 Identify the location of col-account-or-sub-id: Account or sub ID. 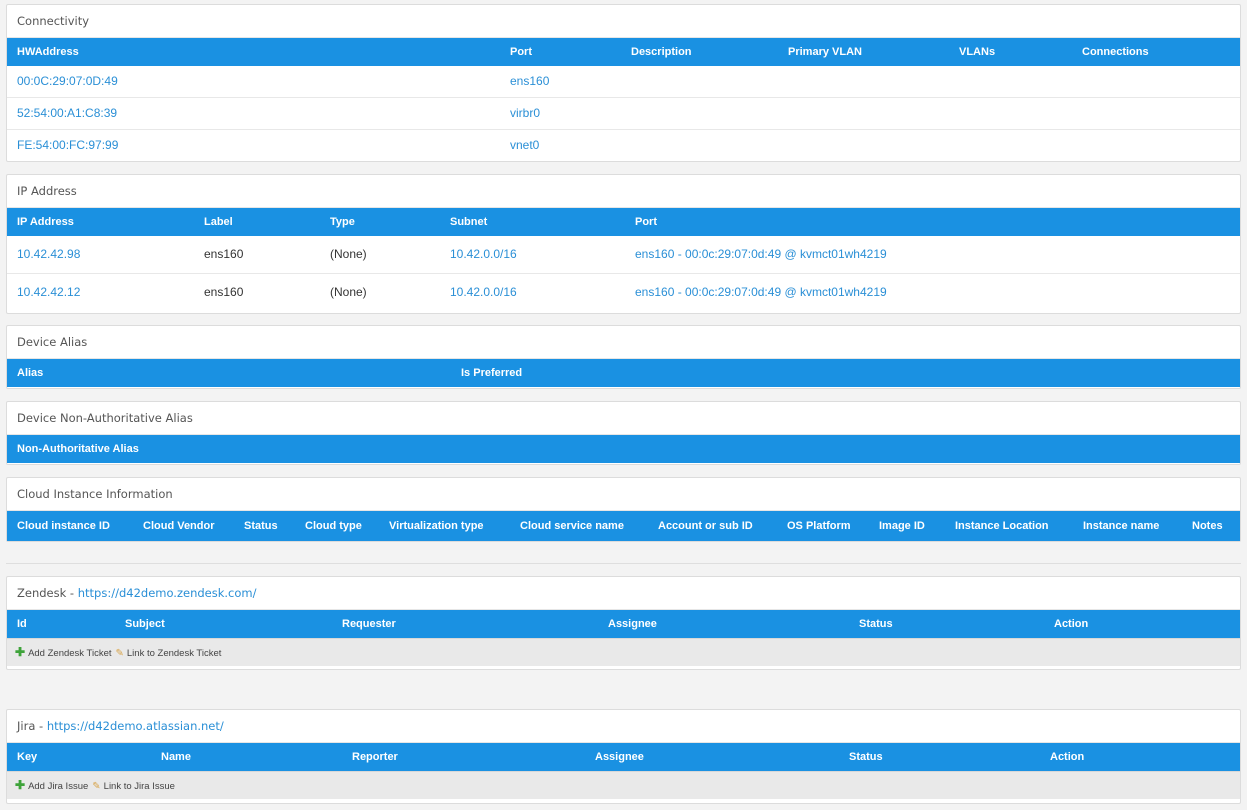
(705, 526).